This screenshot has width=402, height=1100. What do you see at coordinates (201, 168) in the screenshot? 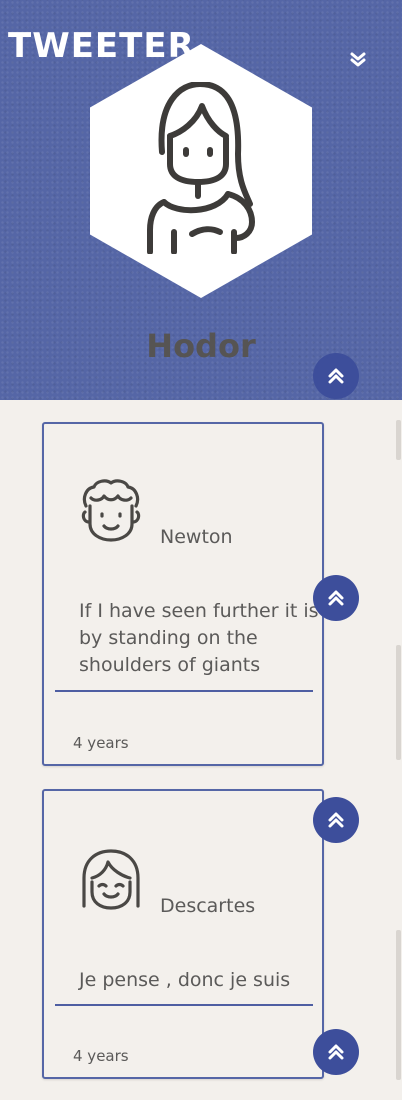
I see `woman-avatar-icon` at bounding box center [201, 168].